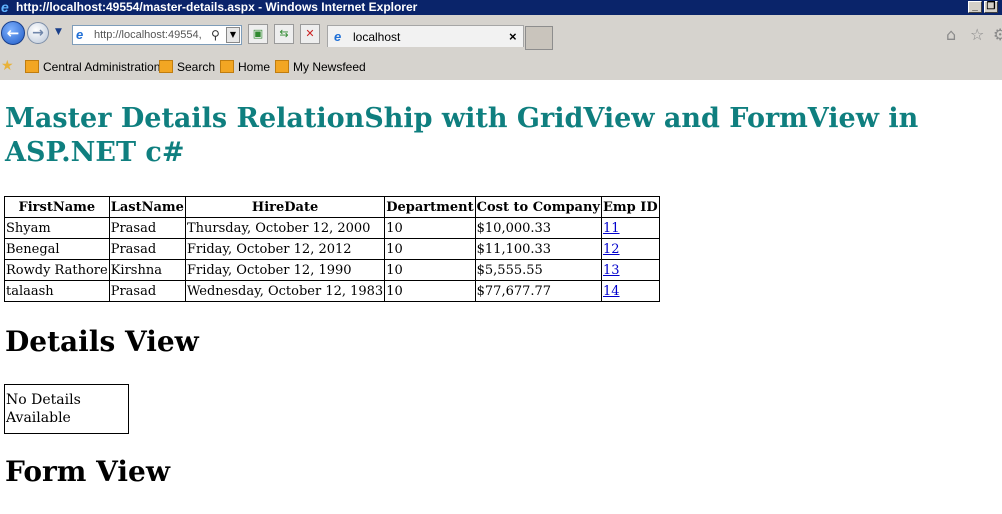 The width and height of the screenshot is (1002, 514). I want to click on page-ie-icon: e, so click(80, 34).